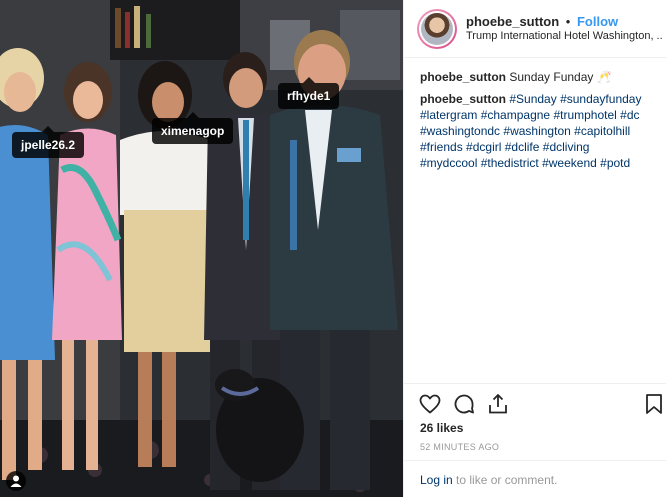 This screenshot has height=497, width=666. I want to click on post-timestamp: 52 MINUTES AGO, so click(459, 447).